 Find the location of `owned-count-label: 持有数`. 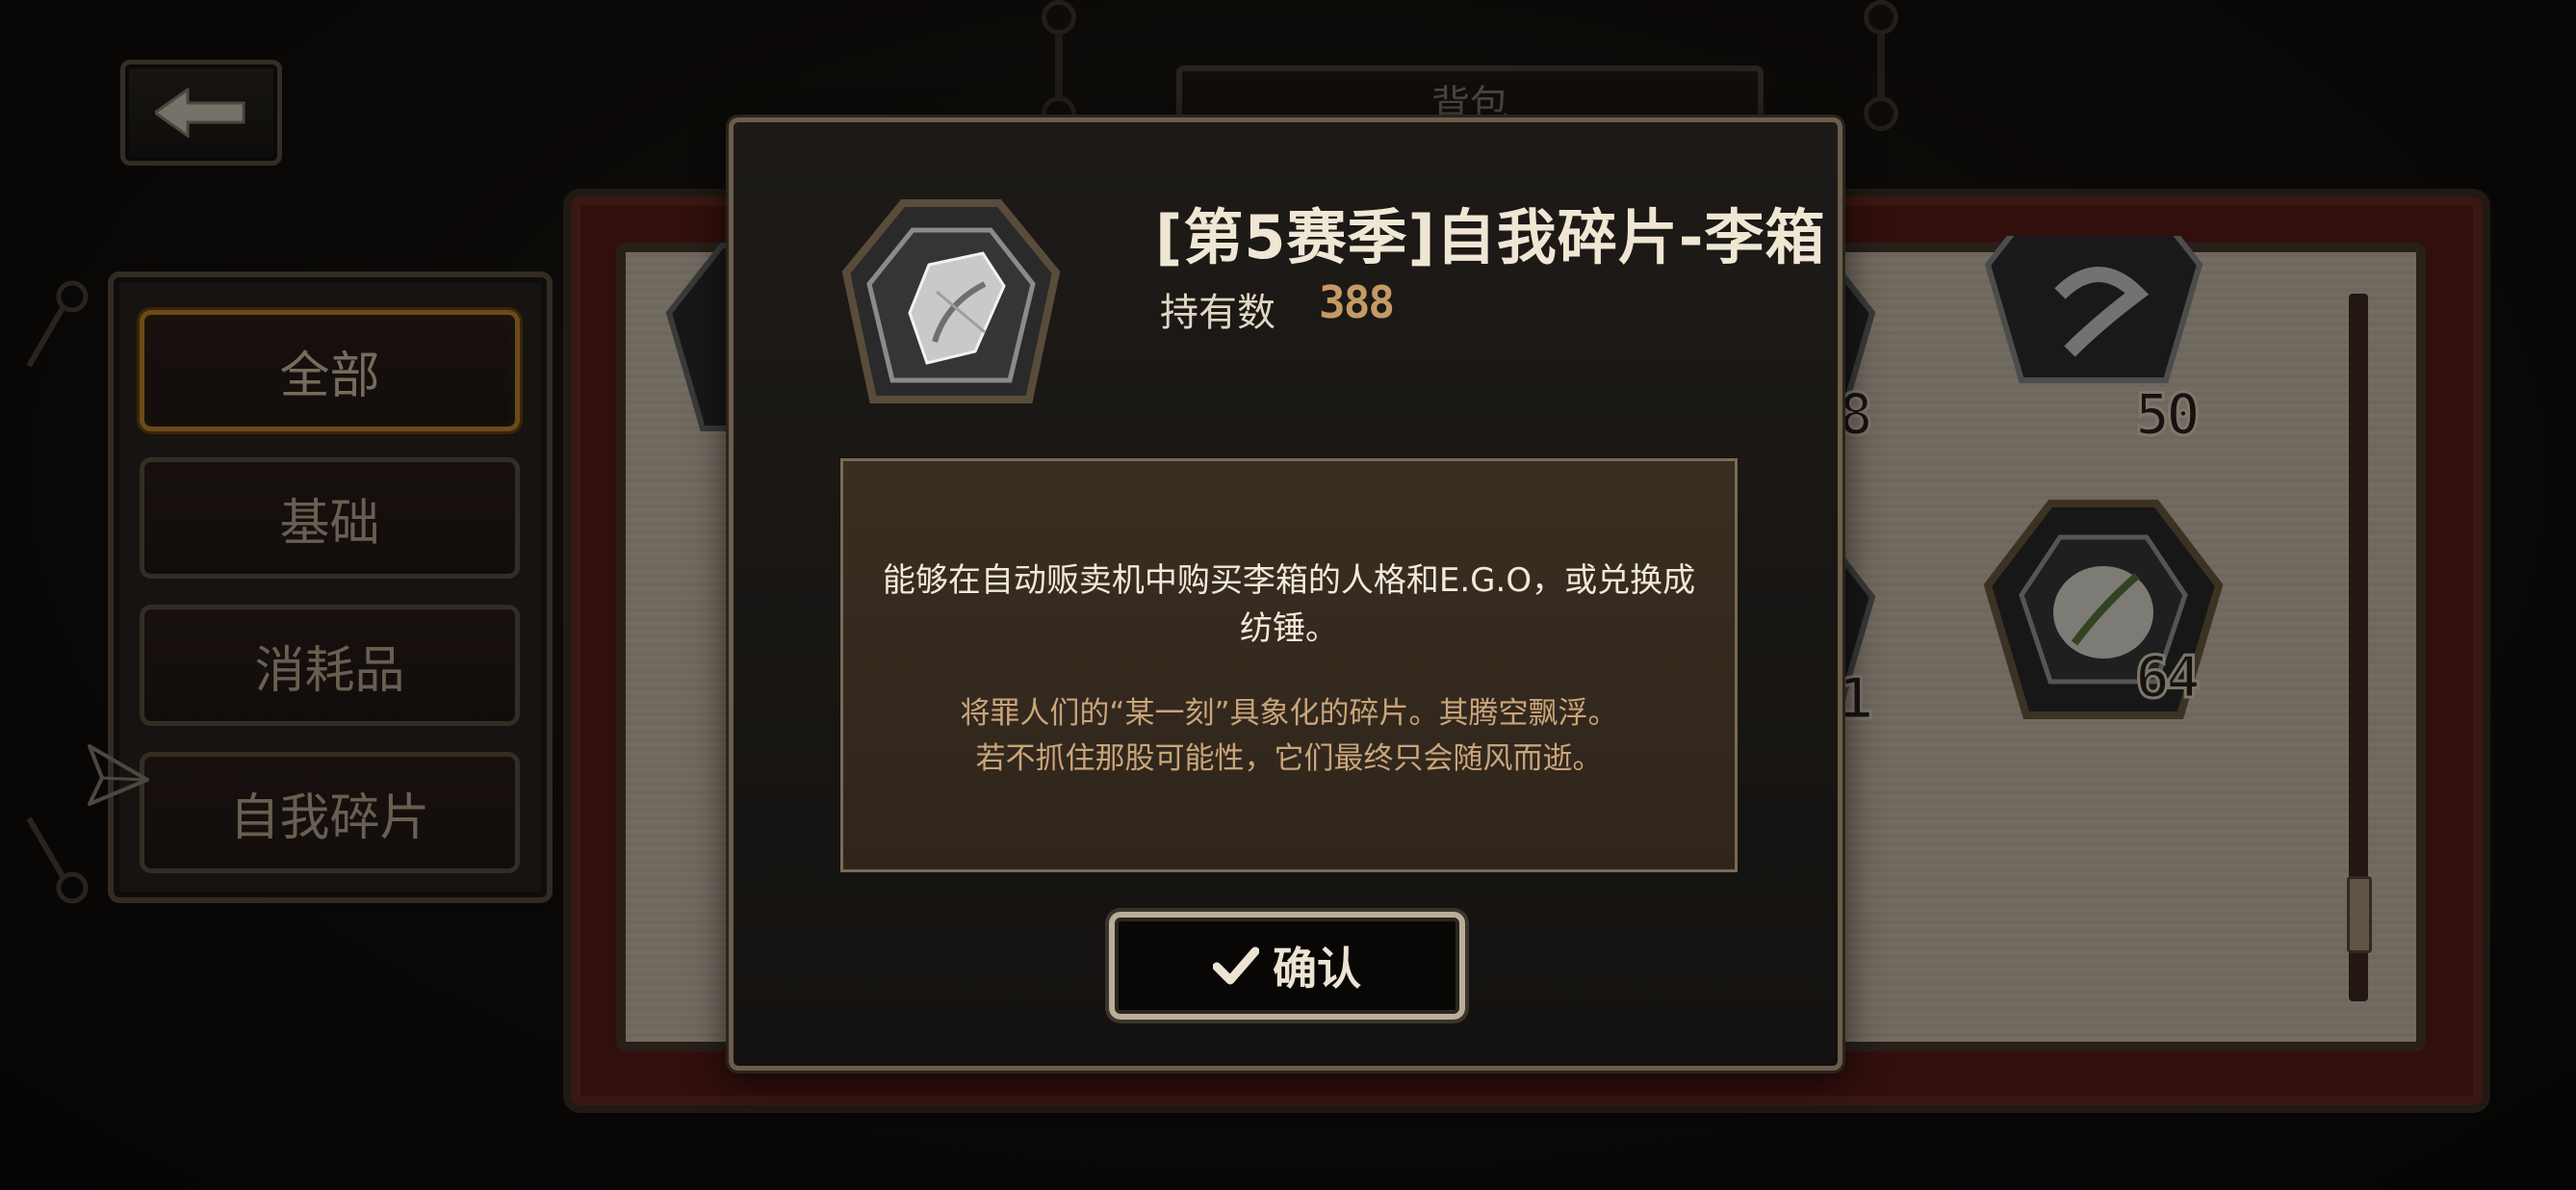

owned-count-label: 持有数 is located at coordinates (1217, 313).